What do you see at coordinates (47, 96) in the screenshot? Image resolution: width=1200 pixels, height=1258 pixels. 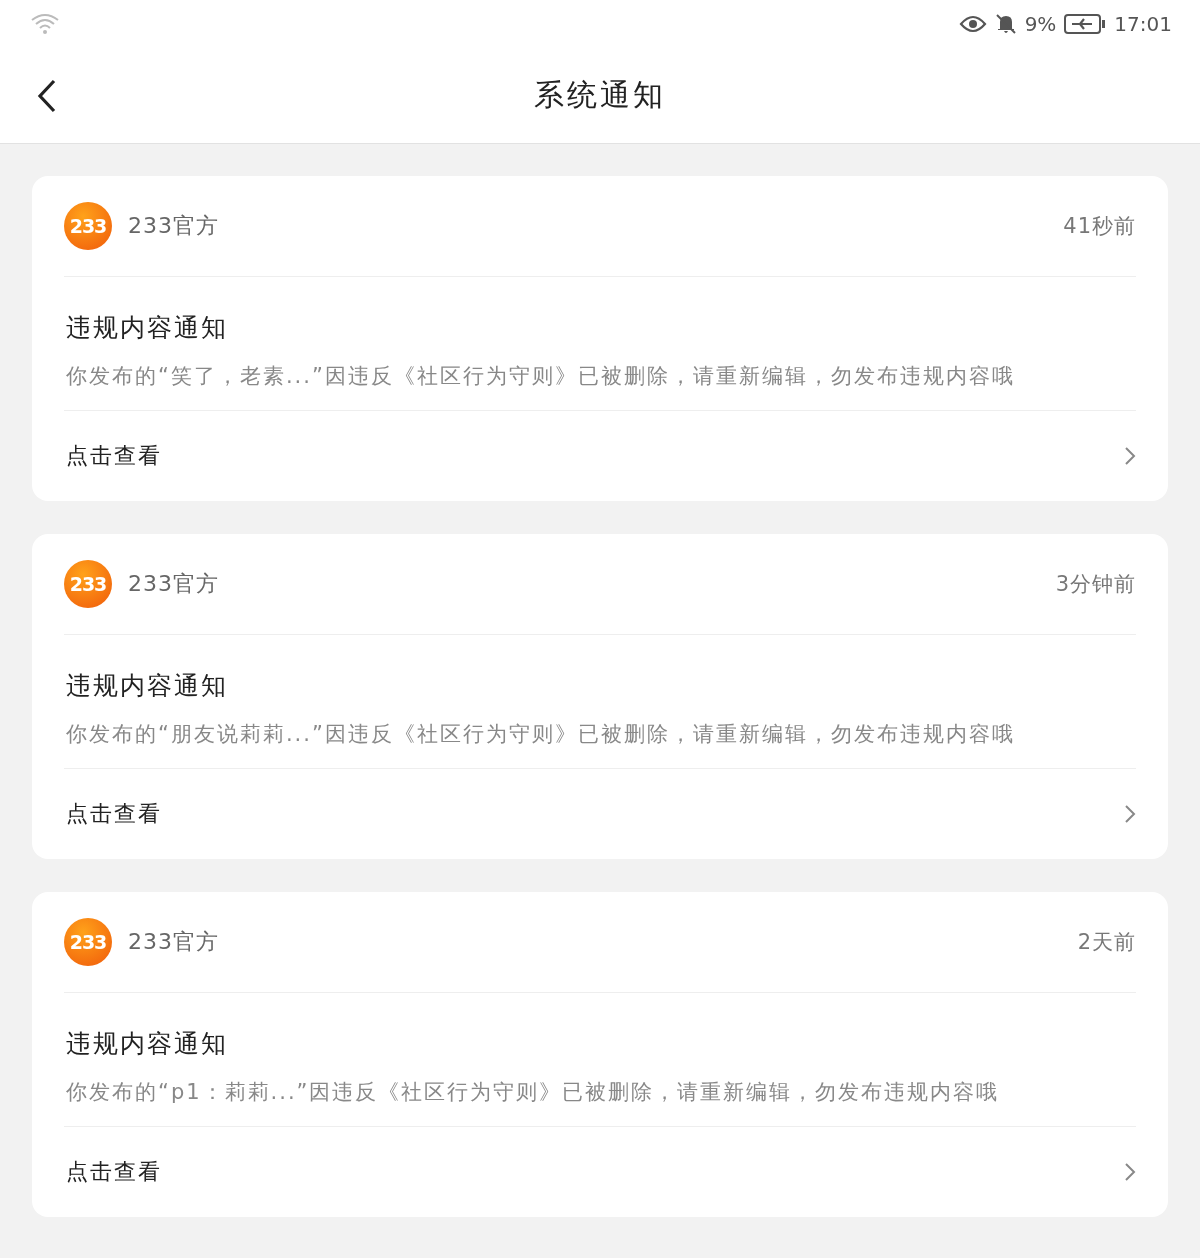 I see `back-icon` at bounding box center [47, 96].